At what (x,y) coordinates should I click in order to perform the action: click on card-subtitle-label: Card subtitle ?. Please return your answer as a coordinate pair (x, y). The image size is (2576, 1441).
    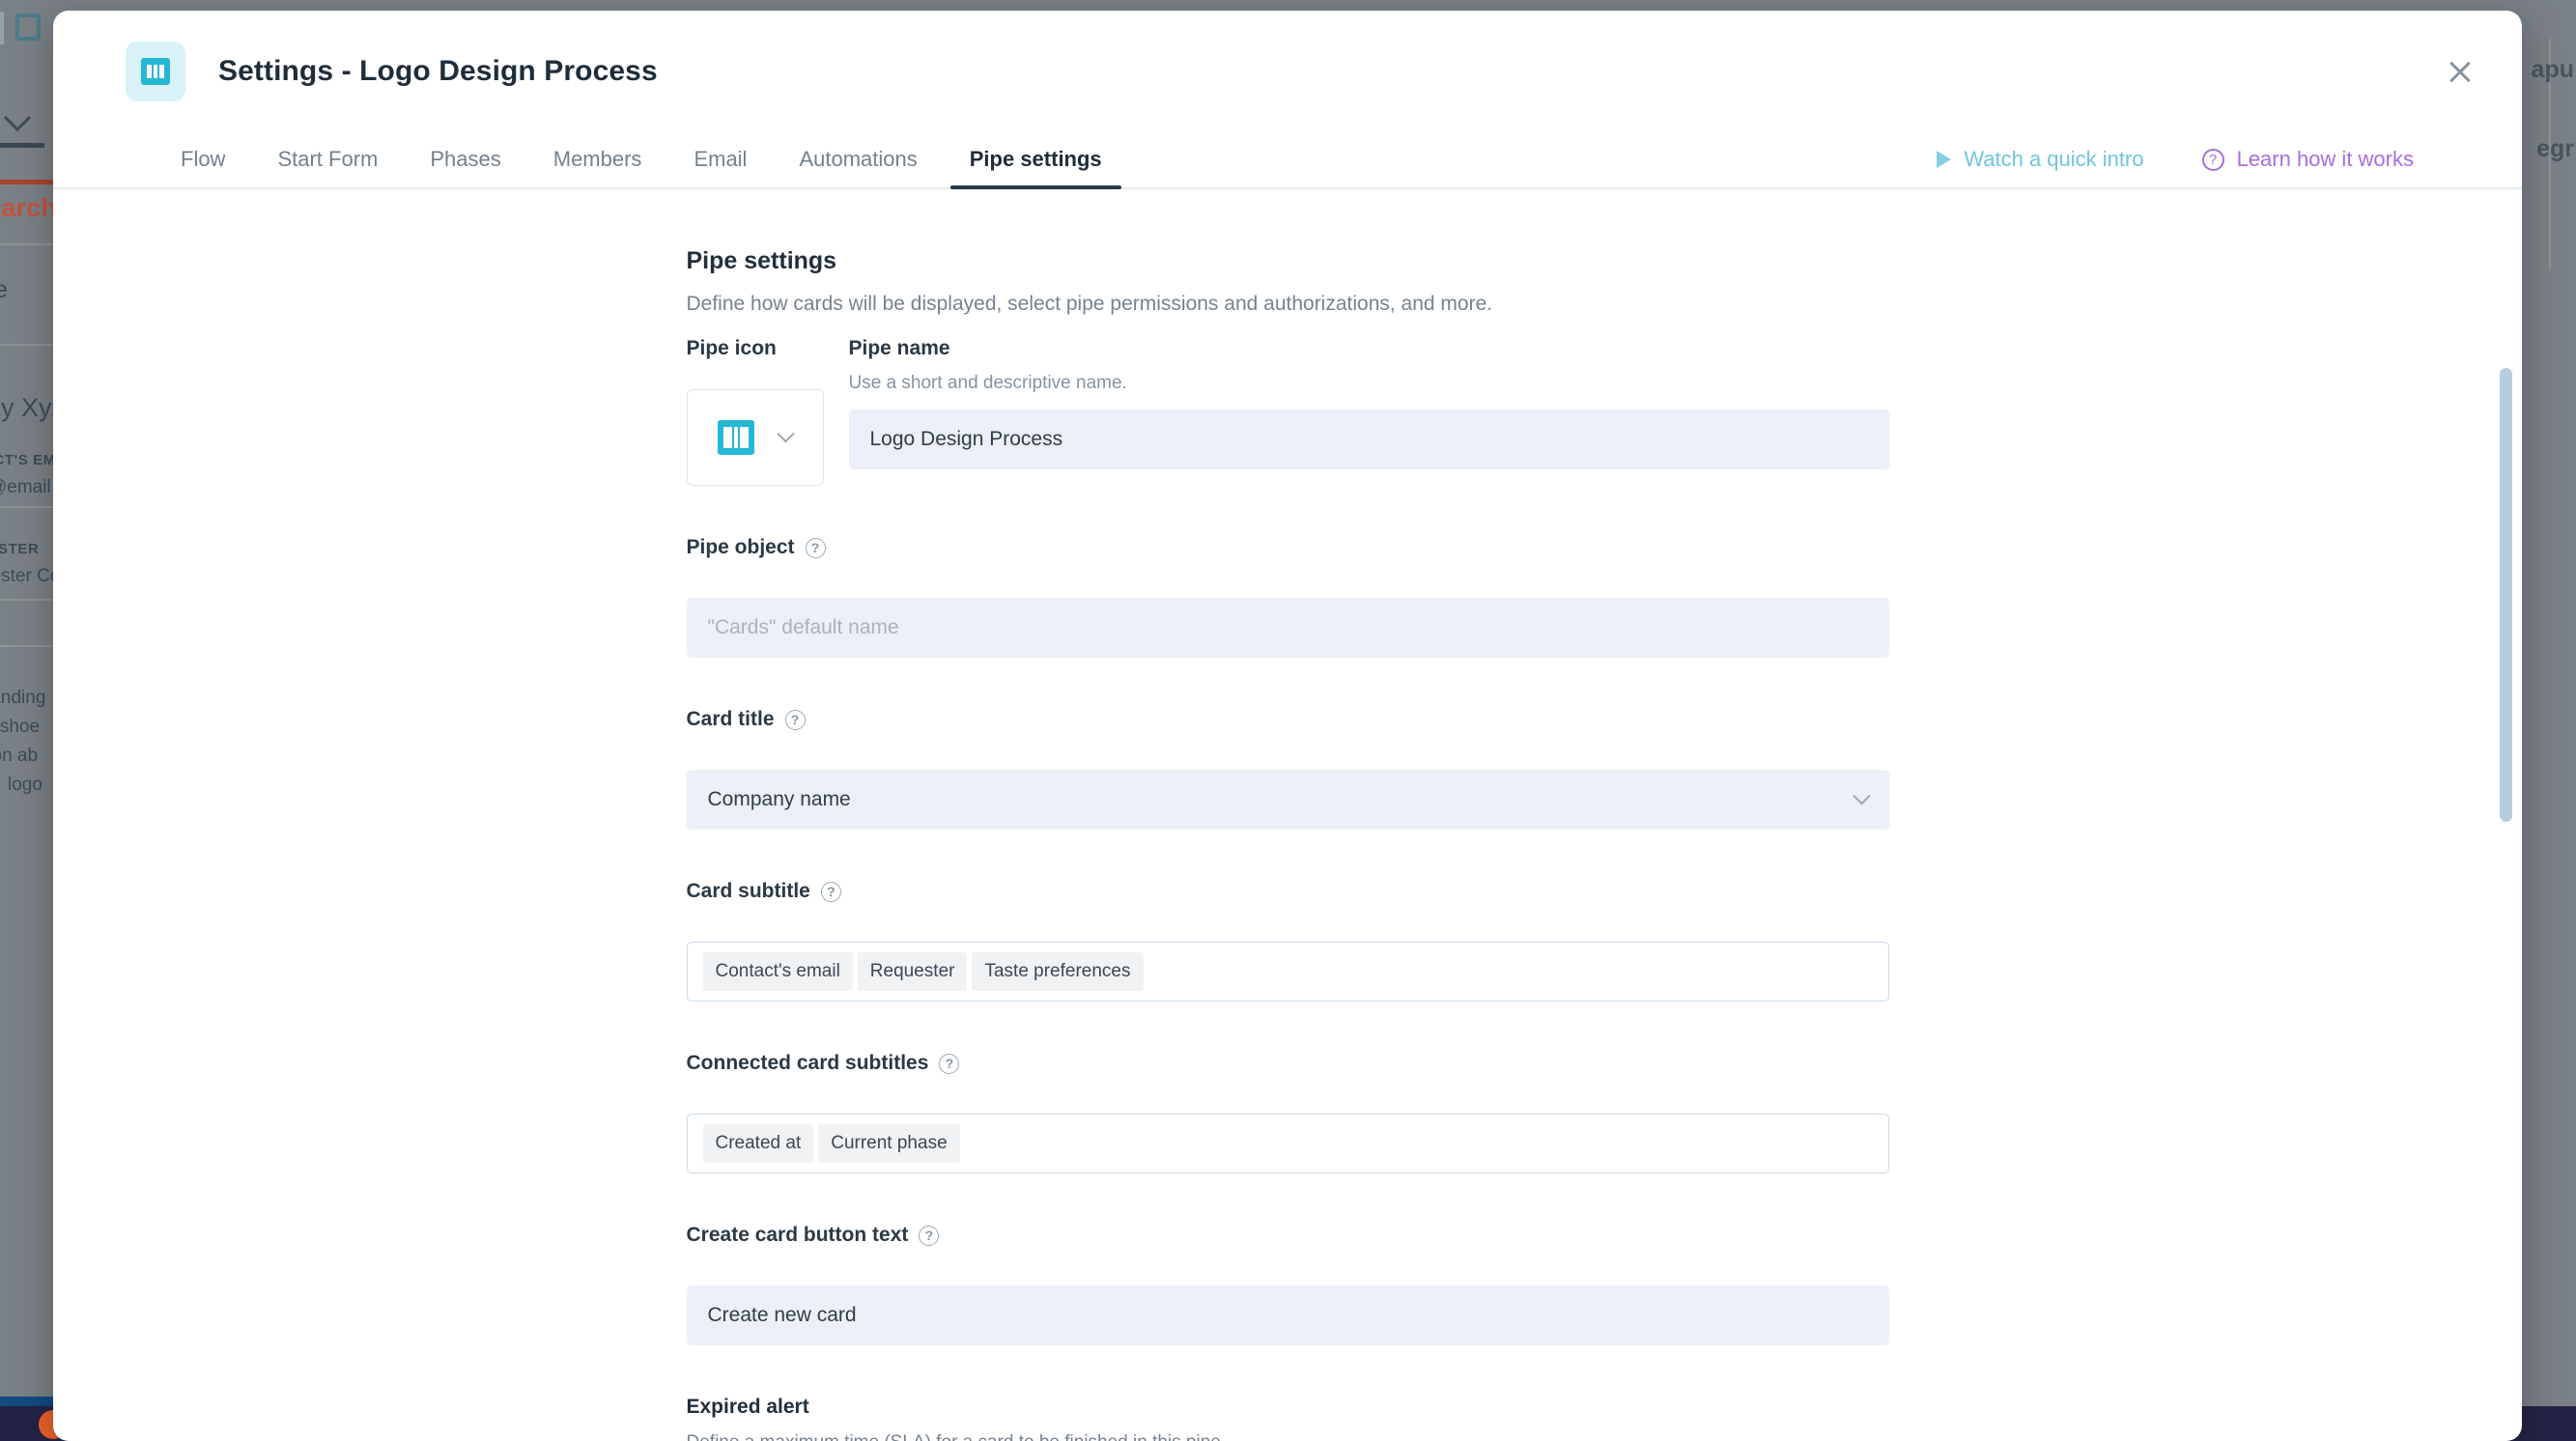
    Looking at the image, I should click on (1288, 891).